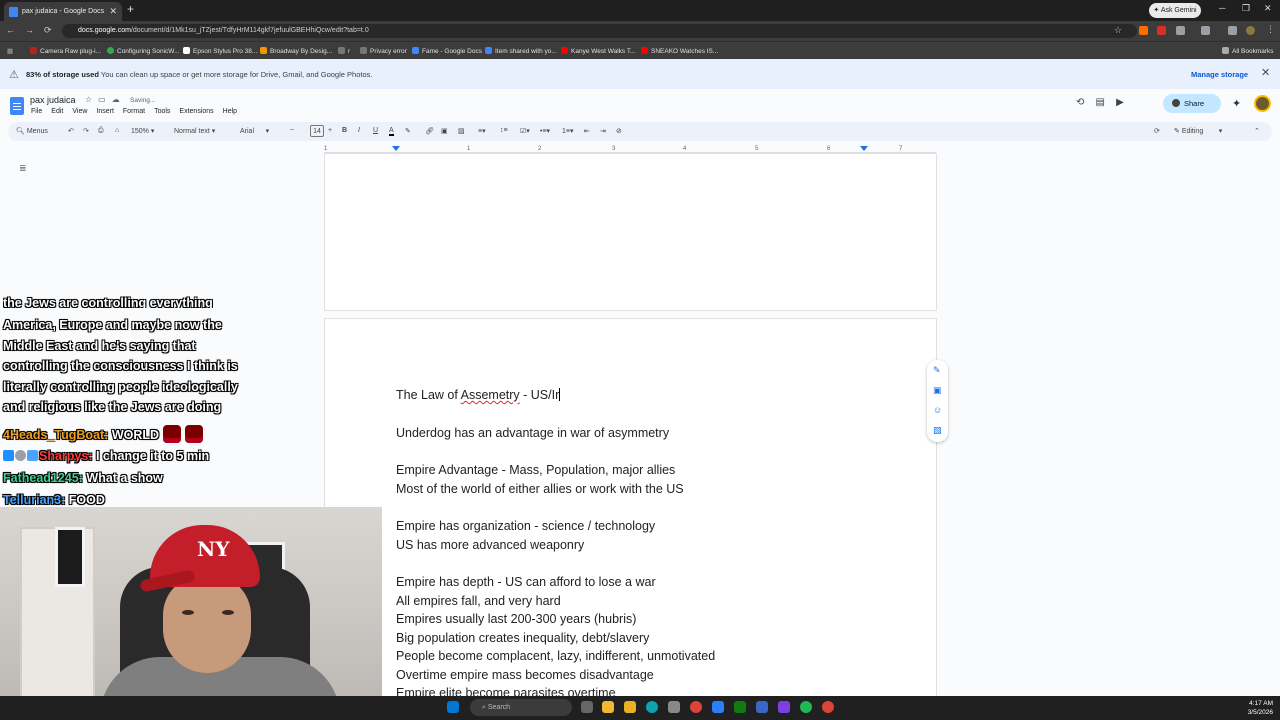  What do you see at coordinates (1236, 103) in the screenshot?
I see `gemini-icon: ✦` at bounding box center [1236, 103].